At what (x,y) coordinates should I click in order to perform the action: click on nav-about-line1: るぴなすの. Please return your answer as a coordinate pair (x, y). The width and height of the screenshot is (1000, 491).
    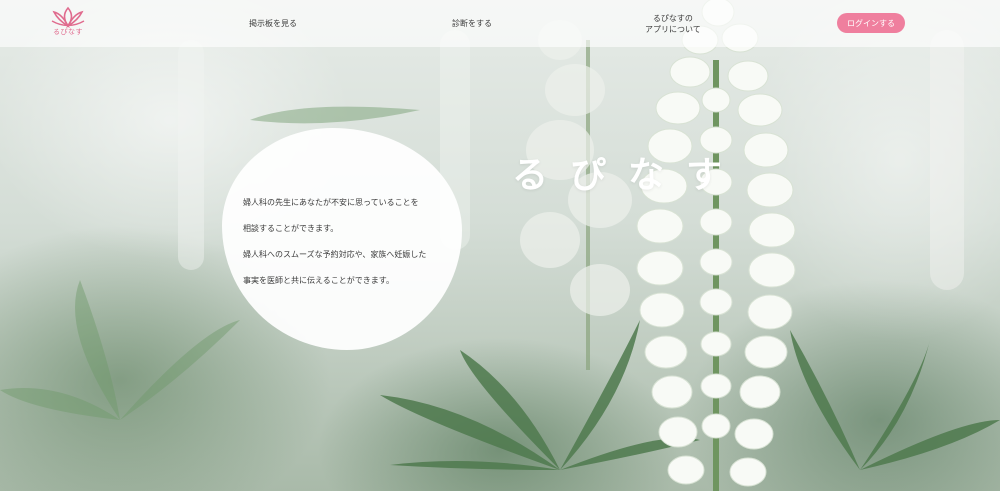
    Looking at the image, I should click on (672, 18).